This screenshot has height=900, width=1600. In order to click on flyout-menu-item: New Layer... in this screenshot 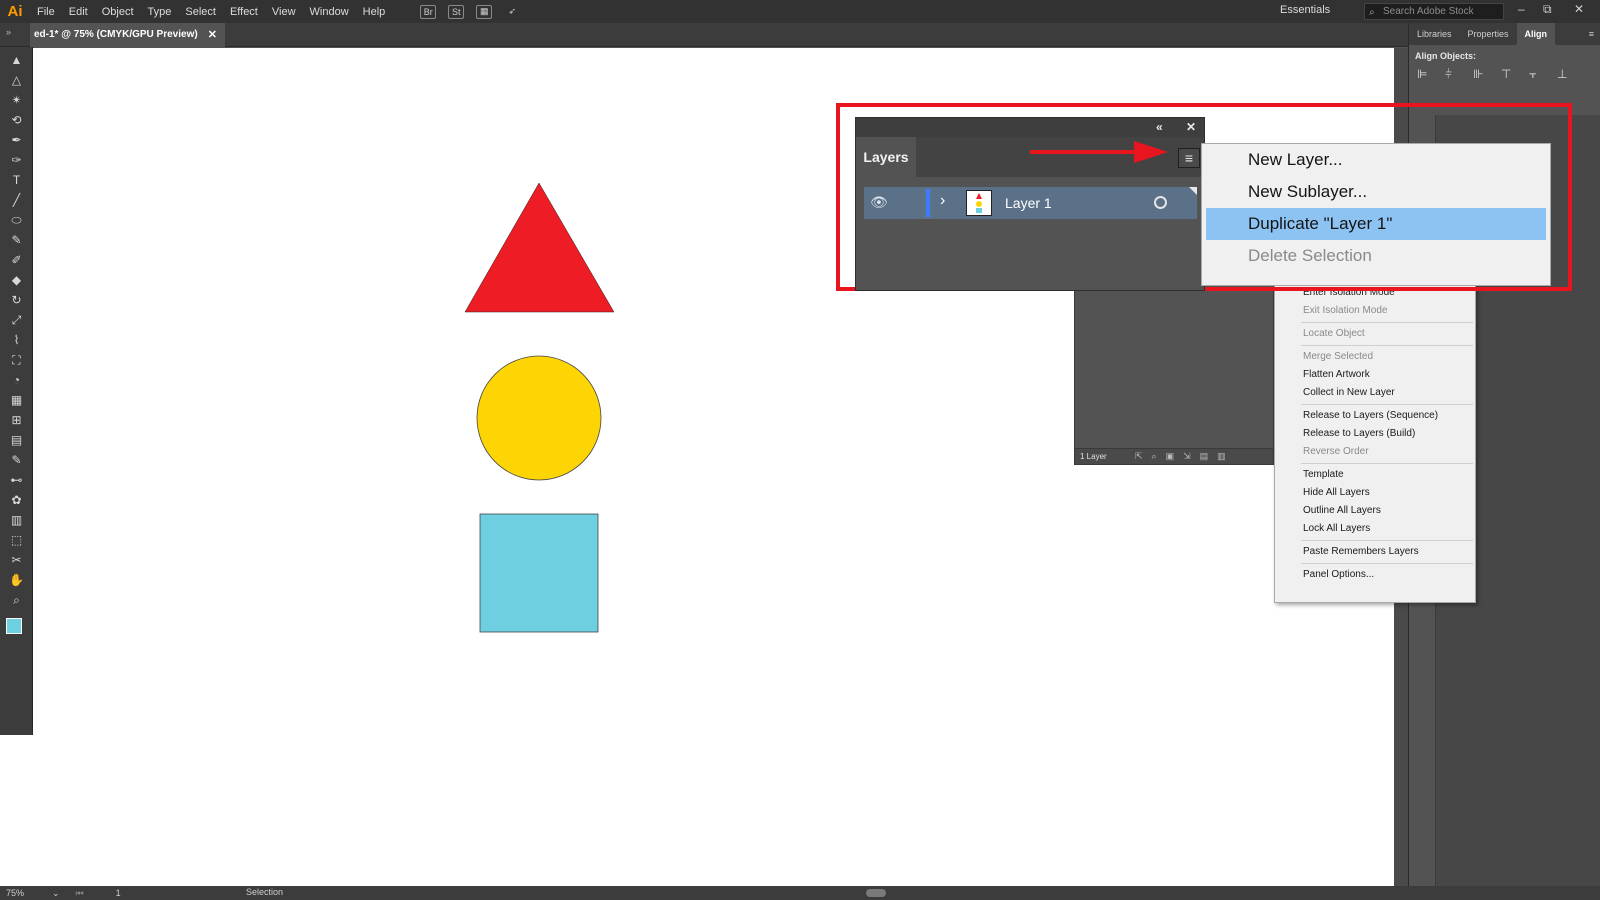, I will do `click(1376, 160)`.